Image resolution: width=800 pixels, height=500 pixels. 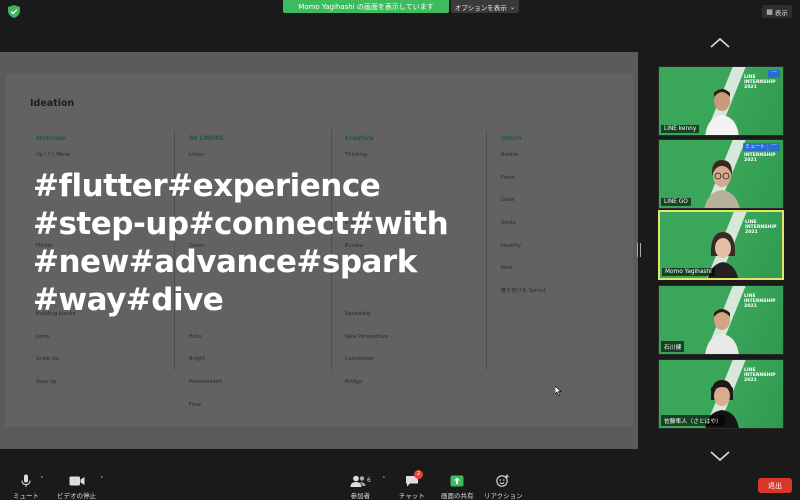 I want to click on share-screen-button: 画面の共有, so click(x=457, y=486).